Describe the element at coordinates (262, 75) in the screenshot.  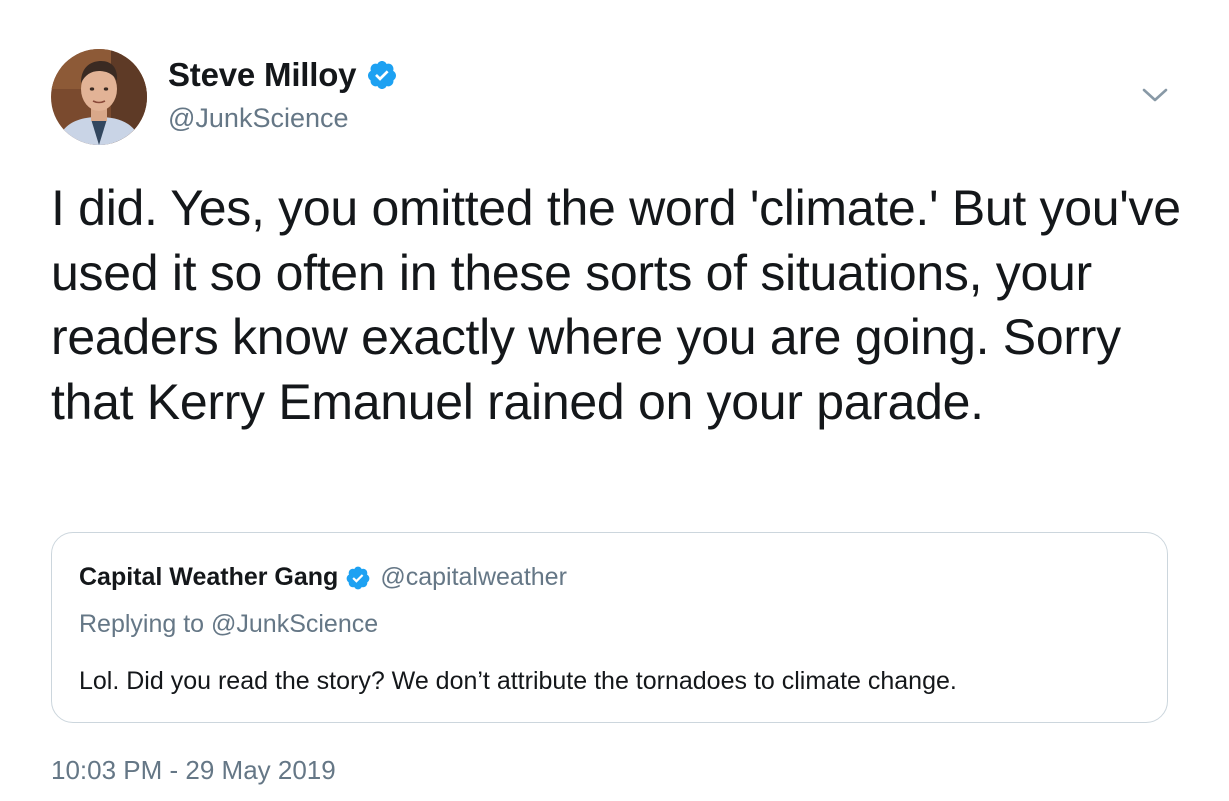
I see `author-name: Steve Milloy` at that location.